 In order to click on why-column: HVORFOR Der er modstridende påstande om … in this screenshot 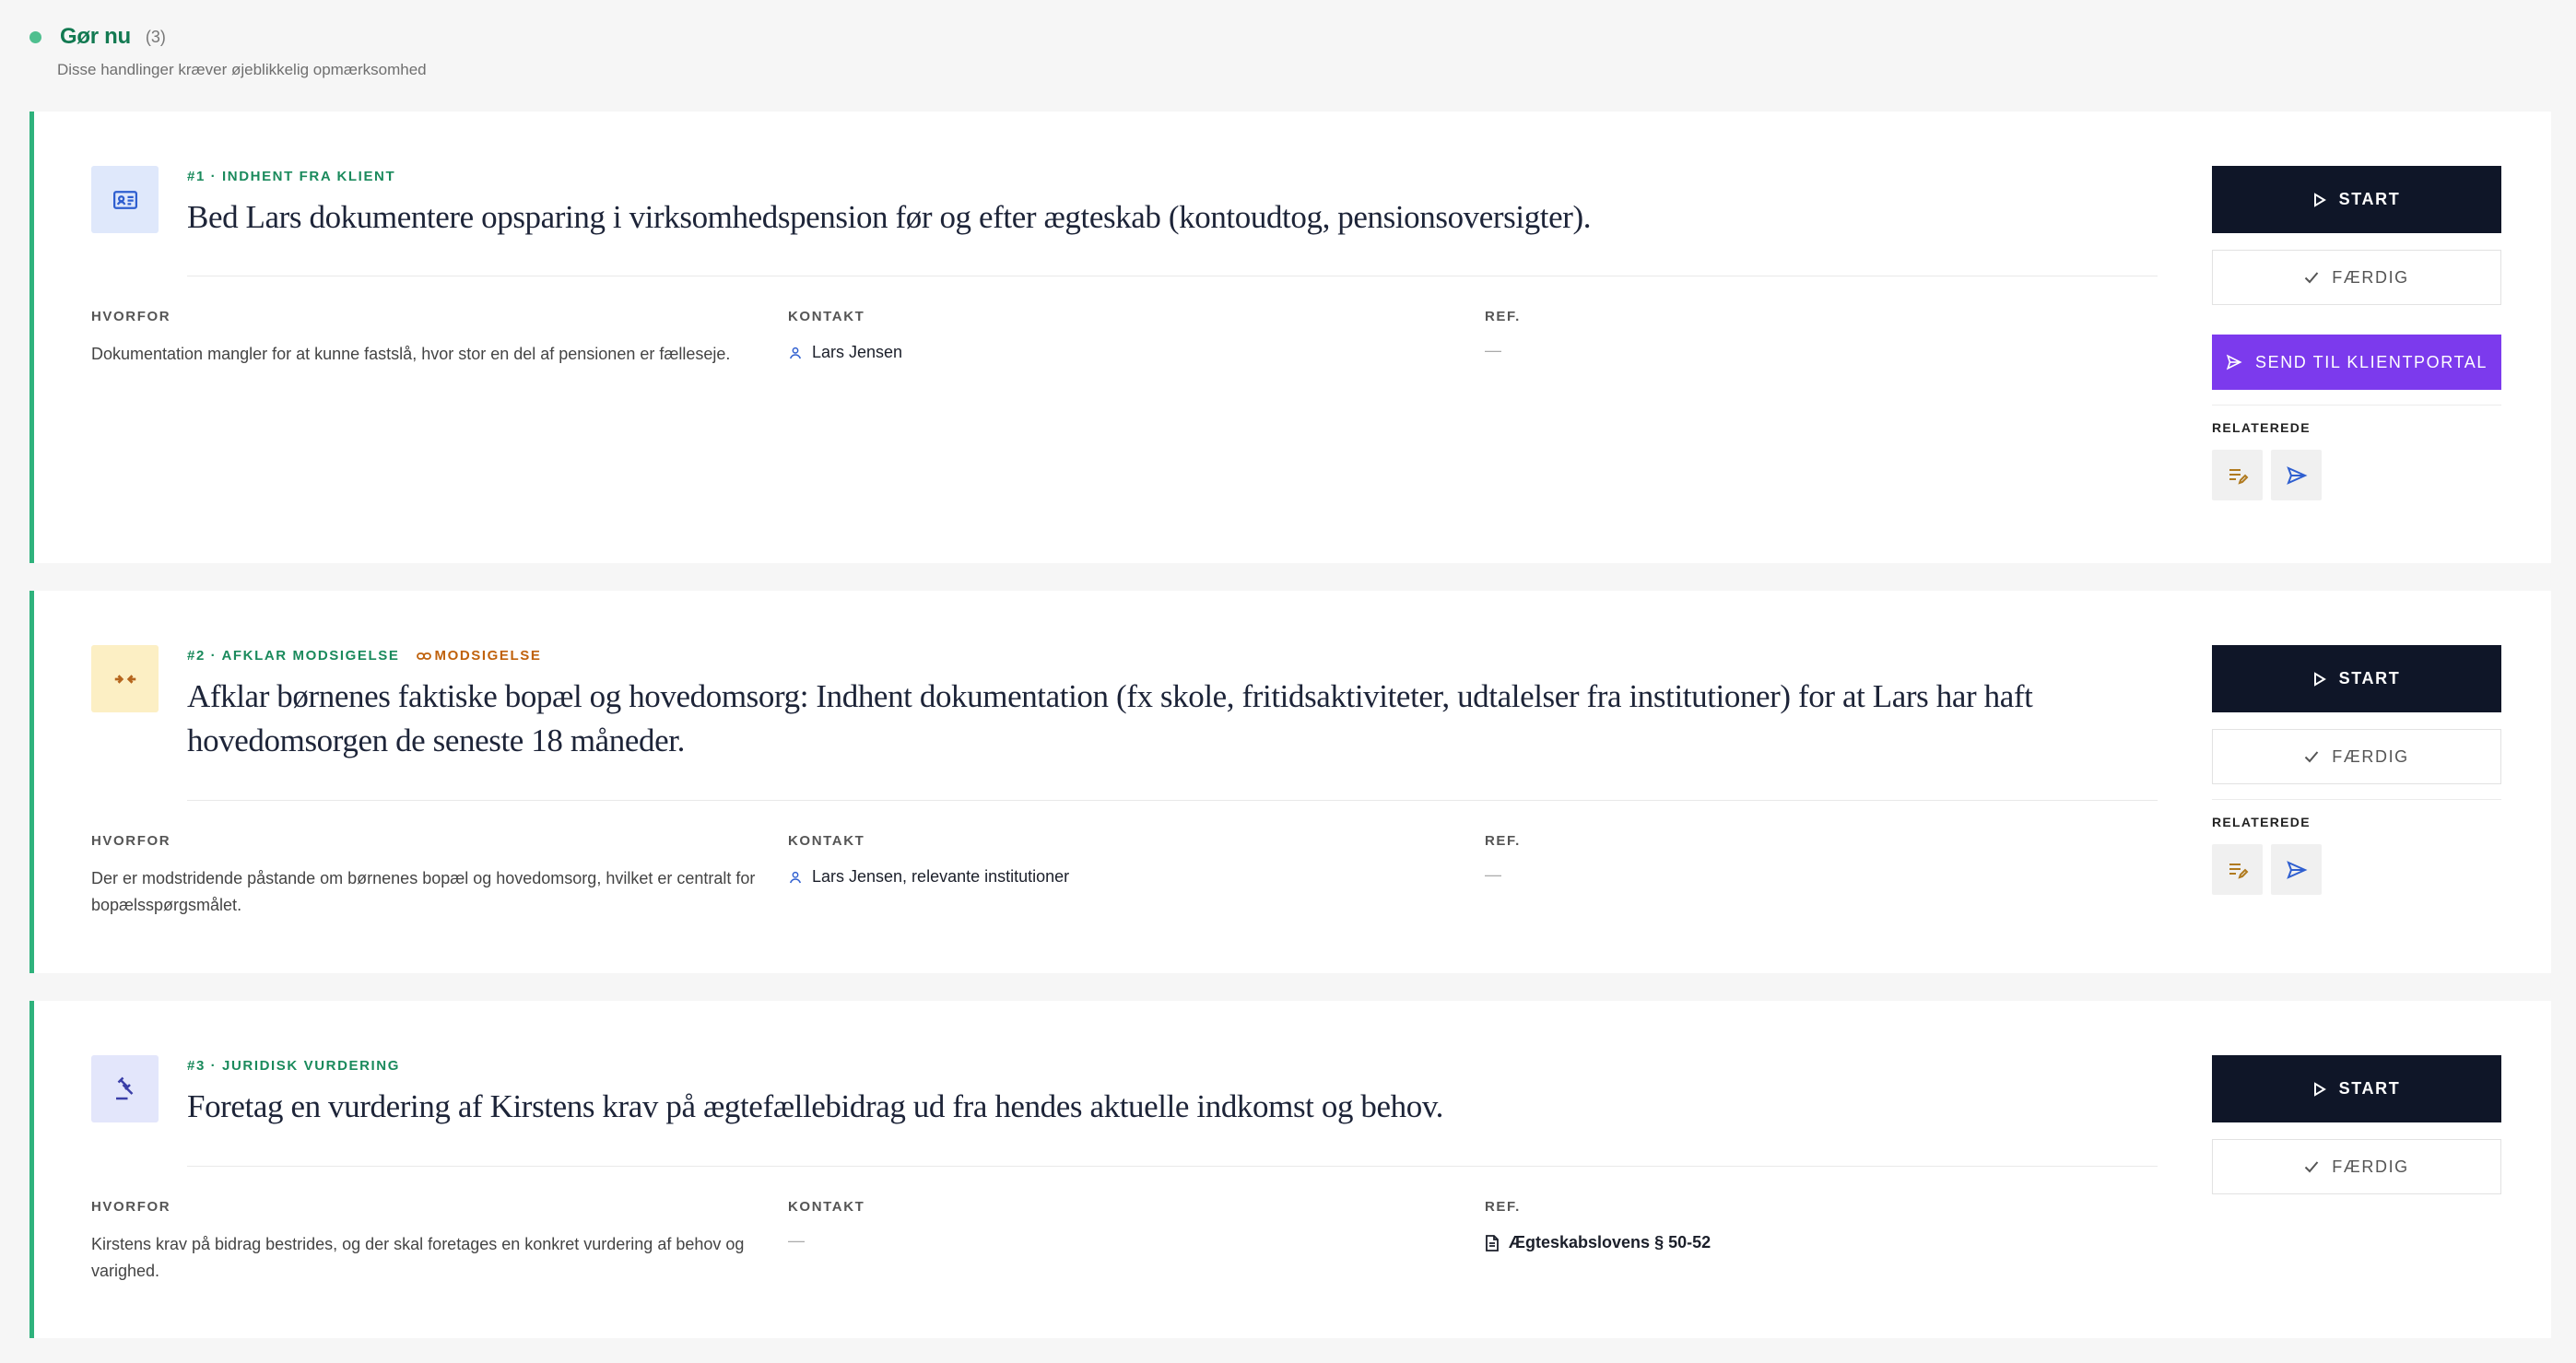, I will do `click(446, 876)`.